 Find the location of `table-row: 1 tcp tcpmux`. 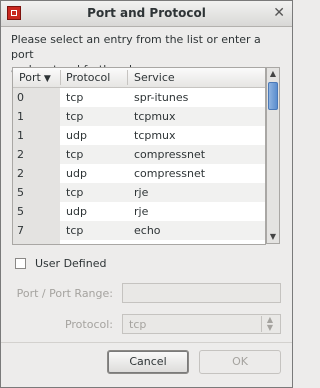

table-row: 1 tcp tcpmux is located at coordinates (139, 116).